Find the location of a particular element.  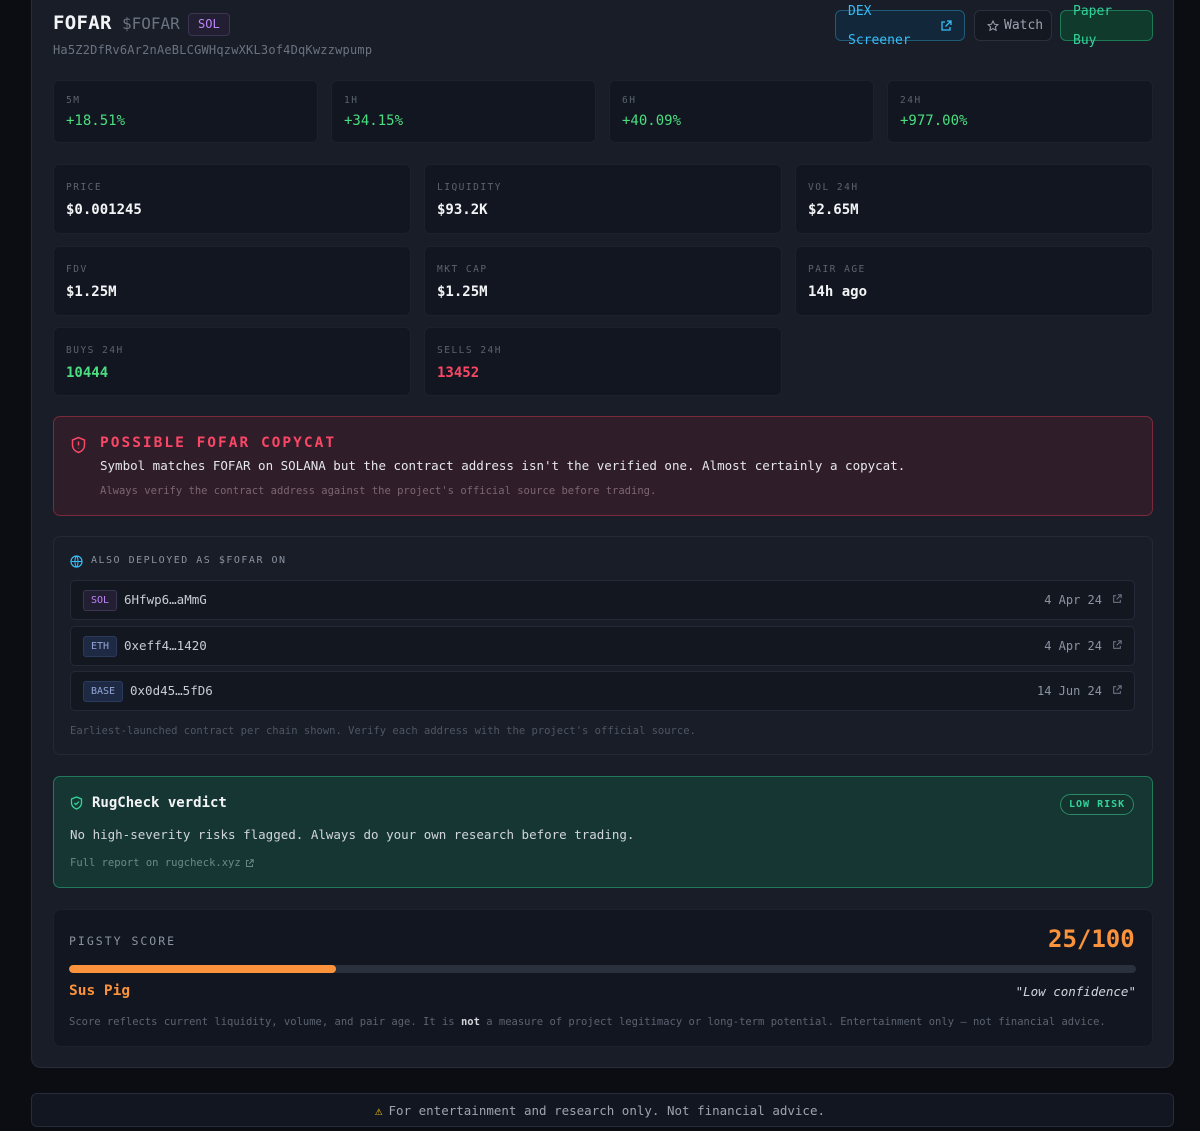

stat-card-pair-age: PAIR AGE 14h ago is located at coordinates (974, 281).